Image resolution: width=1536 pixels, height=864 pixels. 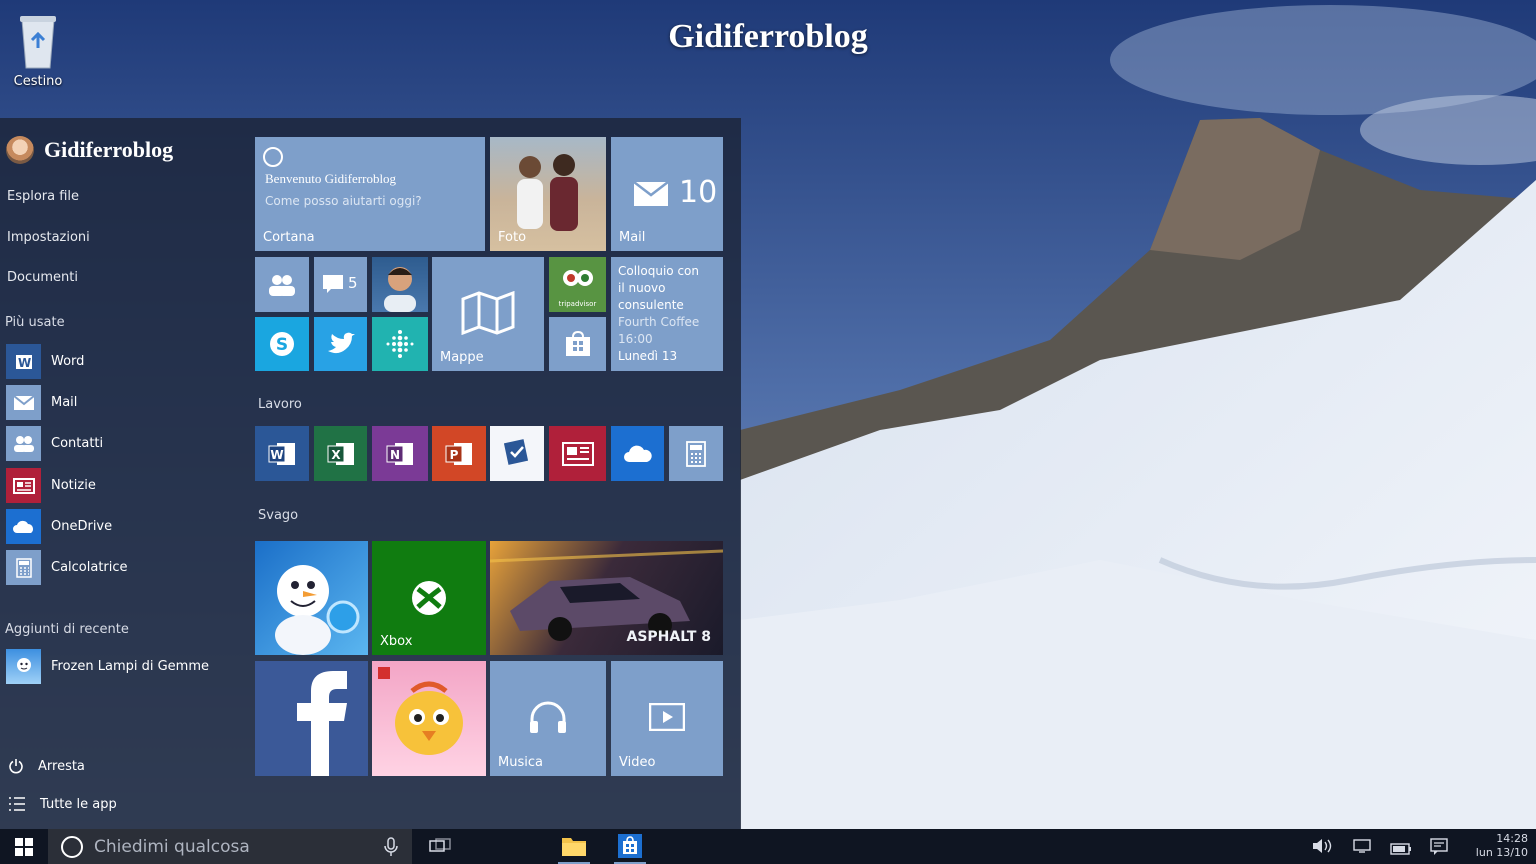 I want to click on taskbar: 14:28 lun 13/10, so click(x=768, y=846).